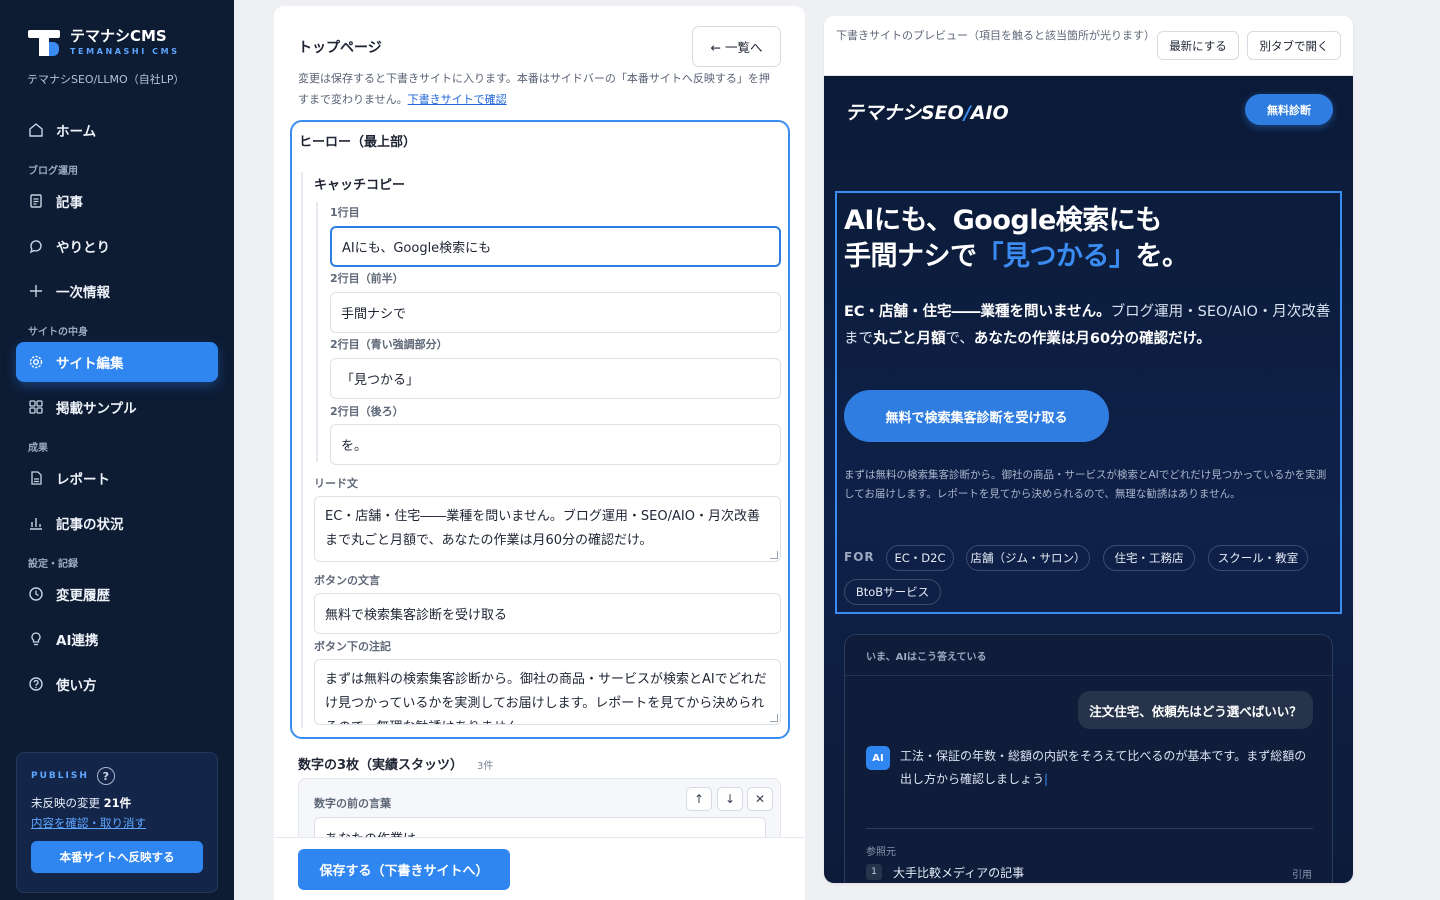 This screenshot has width=1440, height=900. I want to click on hero-cta-button: 無料で検索集客診断を受け取る, so click(976, 416).